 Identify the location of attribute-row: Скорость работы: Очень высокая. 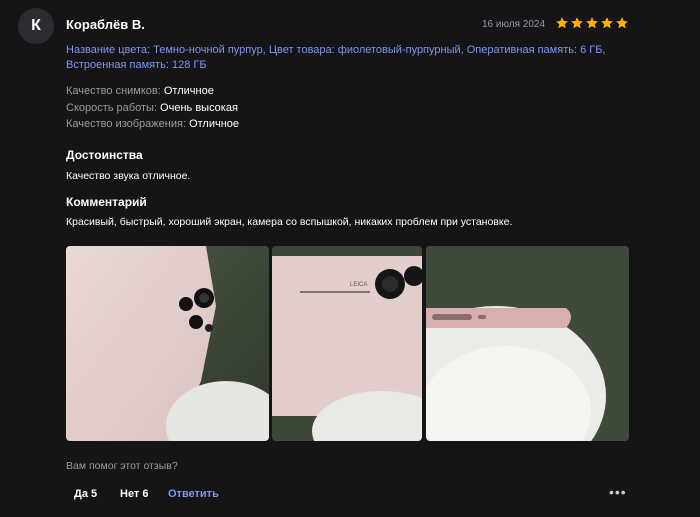
(152, 108).